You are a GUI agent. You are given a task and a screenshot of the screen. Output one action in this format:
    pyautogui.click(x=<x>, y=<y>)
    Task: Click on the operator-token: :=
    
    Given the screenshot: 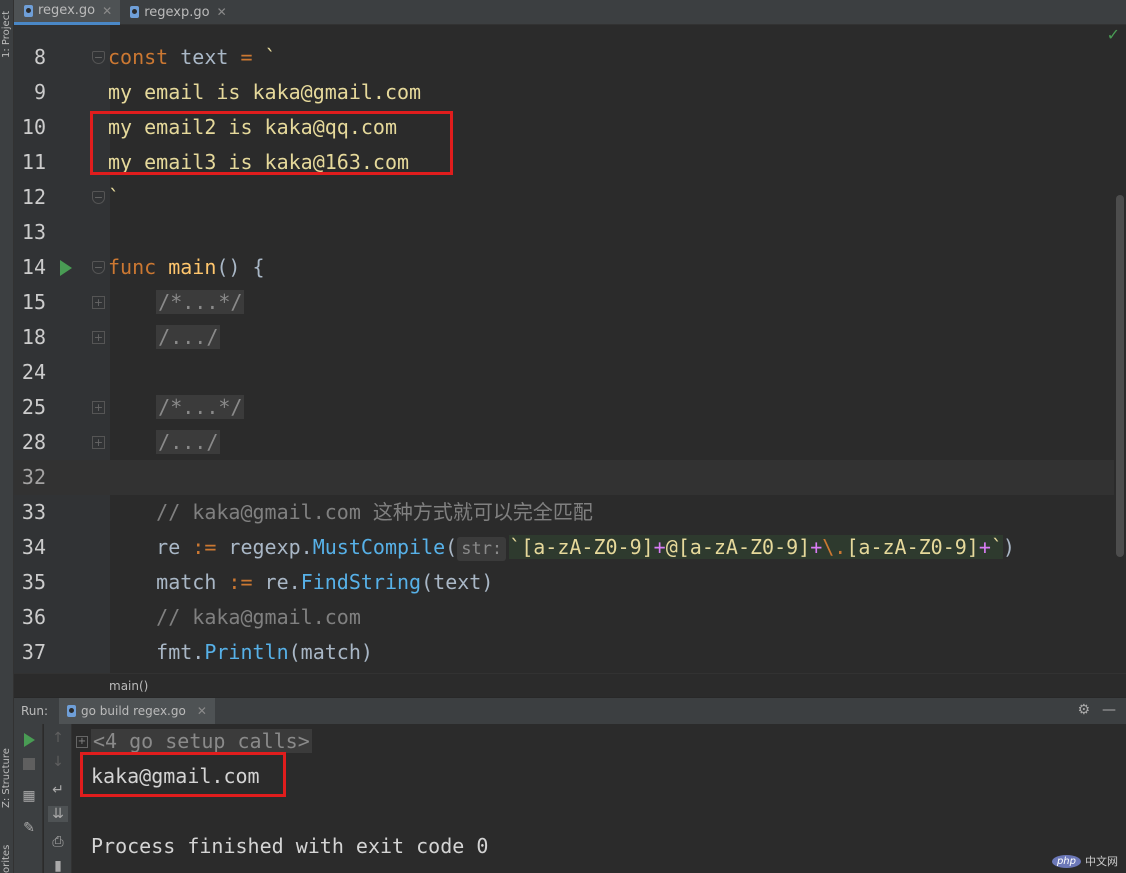 What is the action you would take?
    pyautogui.click(x=240, y=582)
    